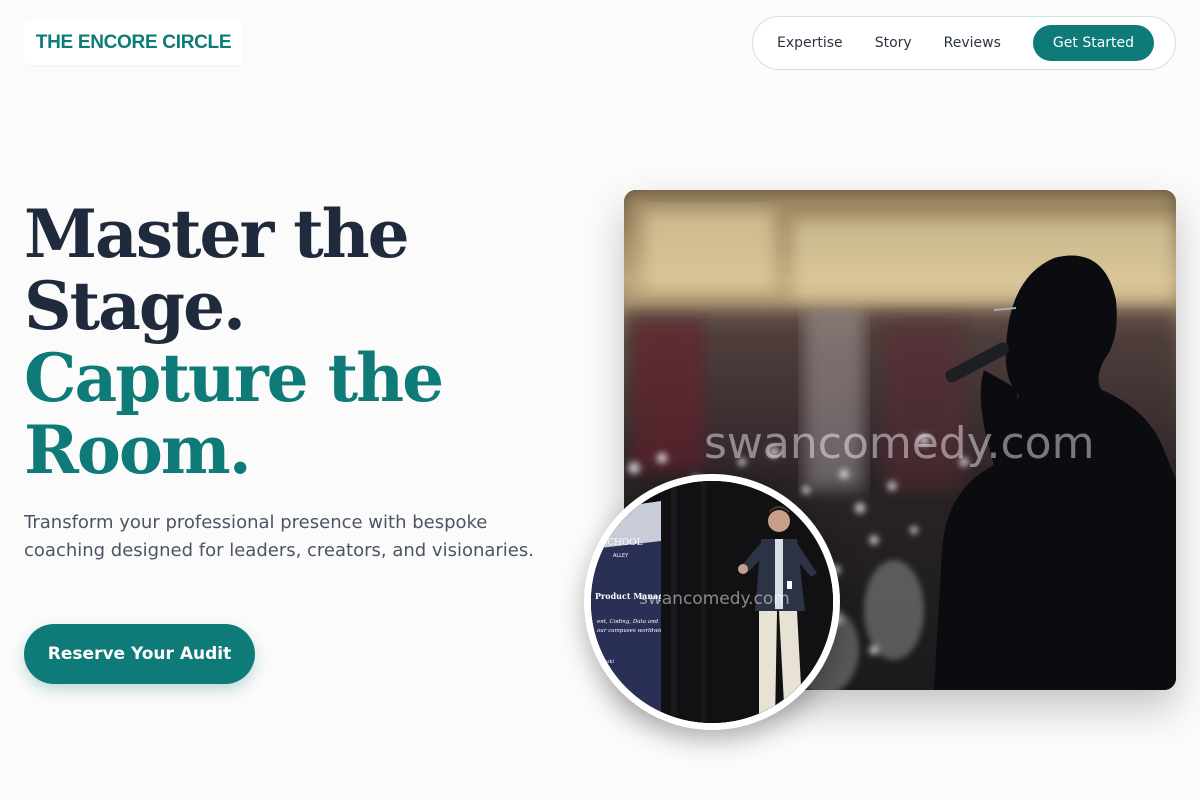 The height and width of the screenshot is (800, 1200). I want to click on hero-headline: Master the Stage. Capture the Room., so click(234, 342).